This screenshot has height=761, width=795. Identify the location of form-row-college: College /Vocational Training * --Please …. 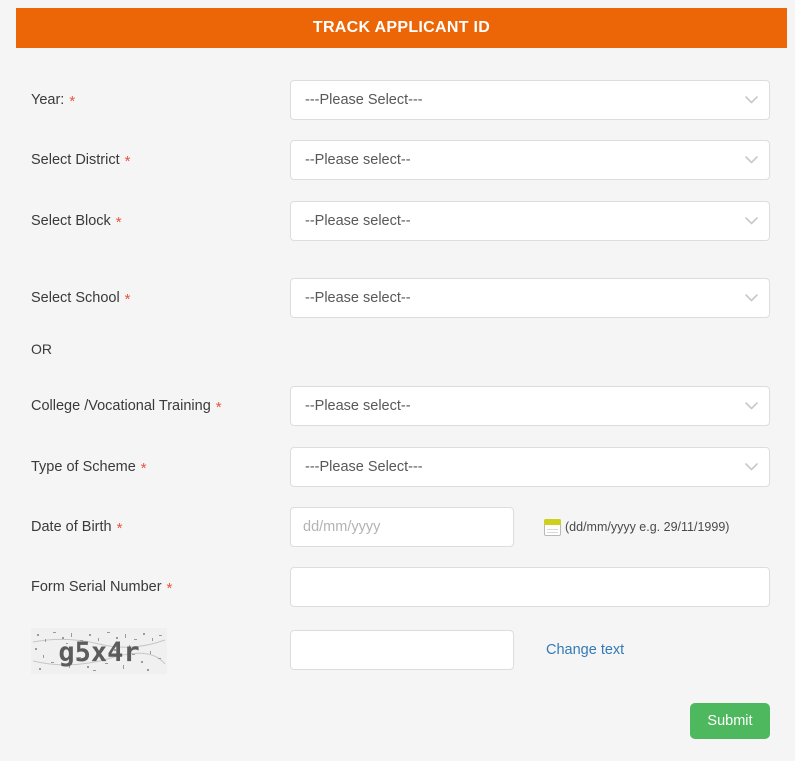
(397, 406).